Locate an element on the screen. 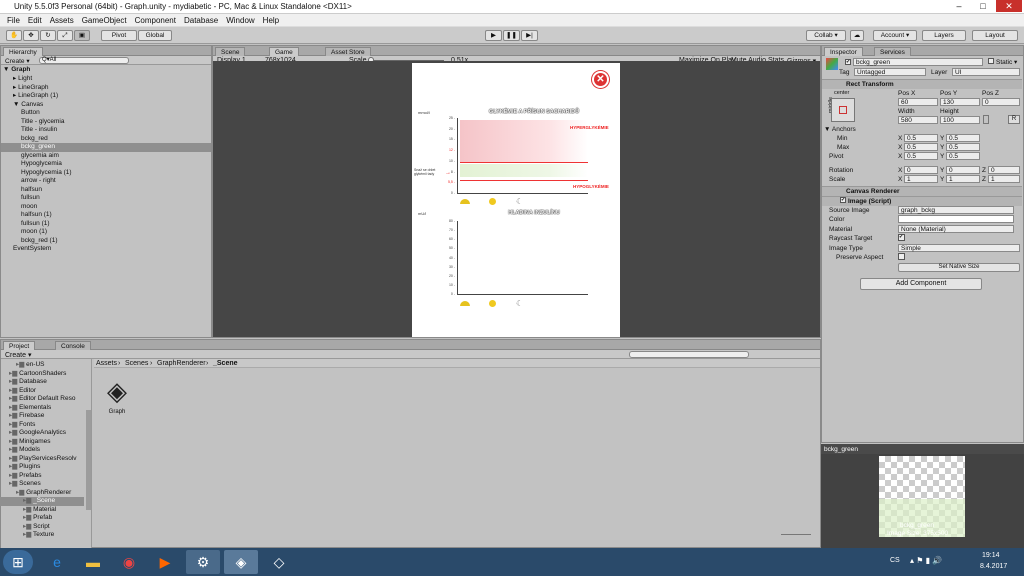 This screenshot has height=576, width=1024. rotation-z-field: 0 is located at coordinates (1004, 170).